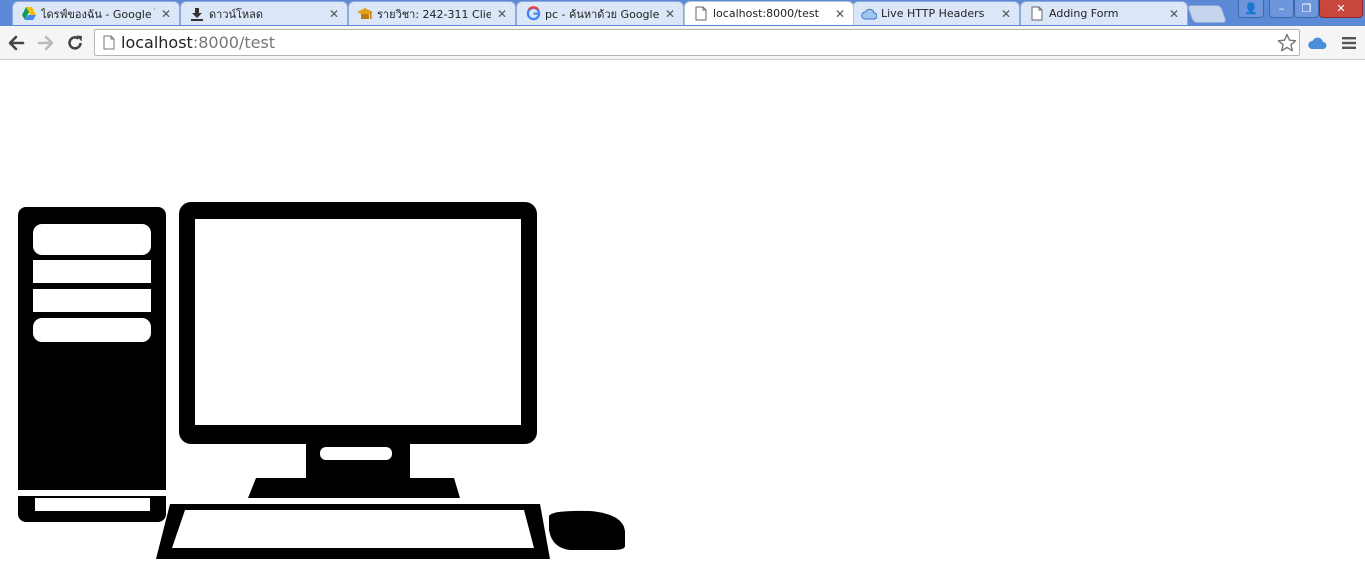 The image size is (1365, 566). I want to click on tab-label: Live HTTP Headers, so click(933, 13).